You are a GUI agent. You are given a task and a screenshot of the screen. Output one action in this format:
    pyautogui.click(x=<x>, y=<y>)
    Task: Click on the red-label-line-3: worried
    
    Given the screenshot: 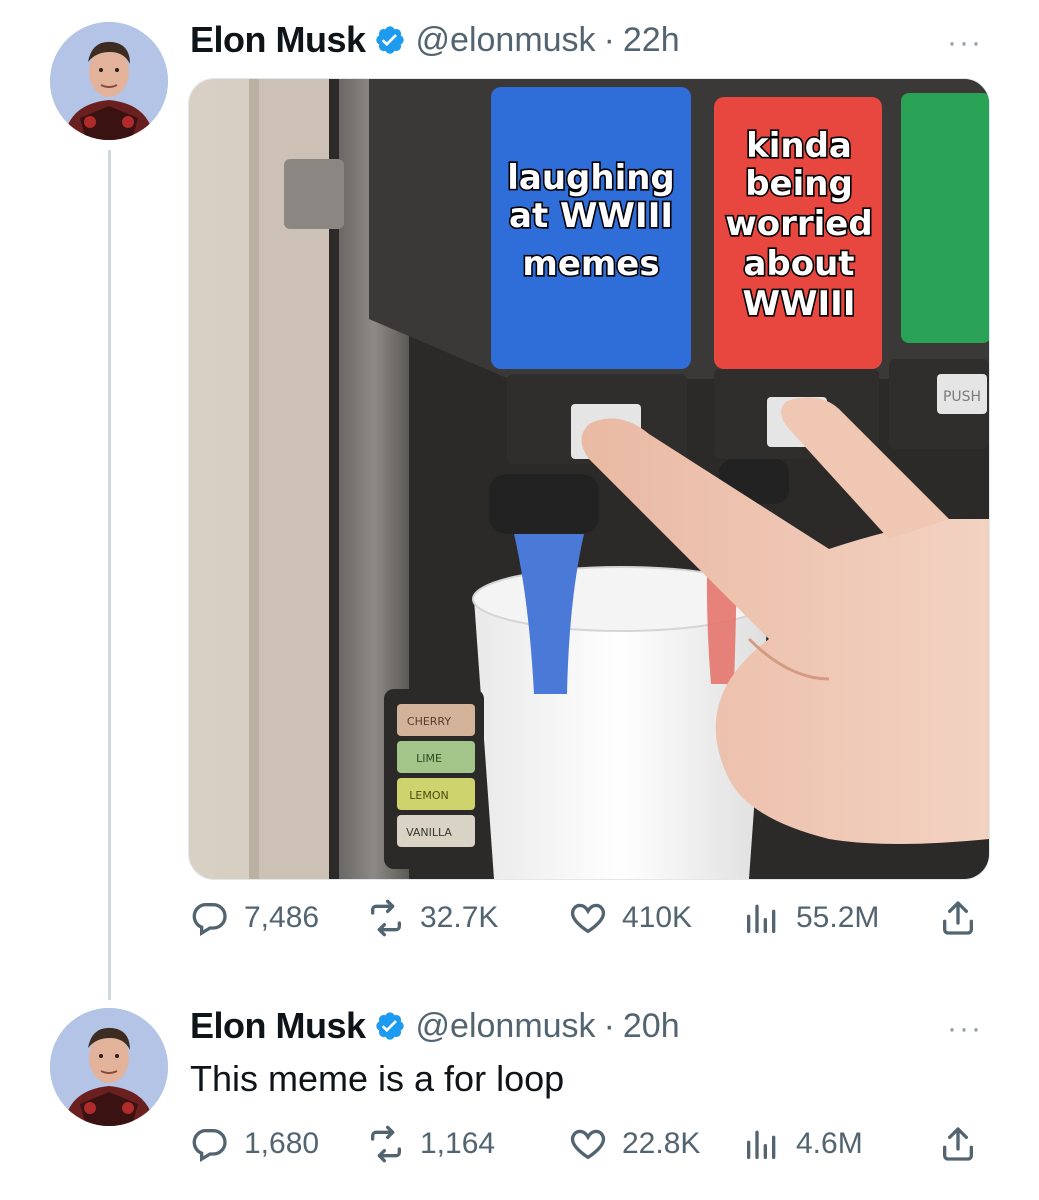 What is the action you would take?
    pyautogui.click(x=798, y=224)
    